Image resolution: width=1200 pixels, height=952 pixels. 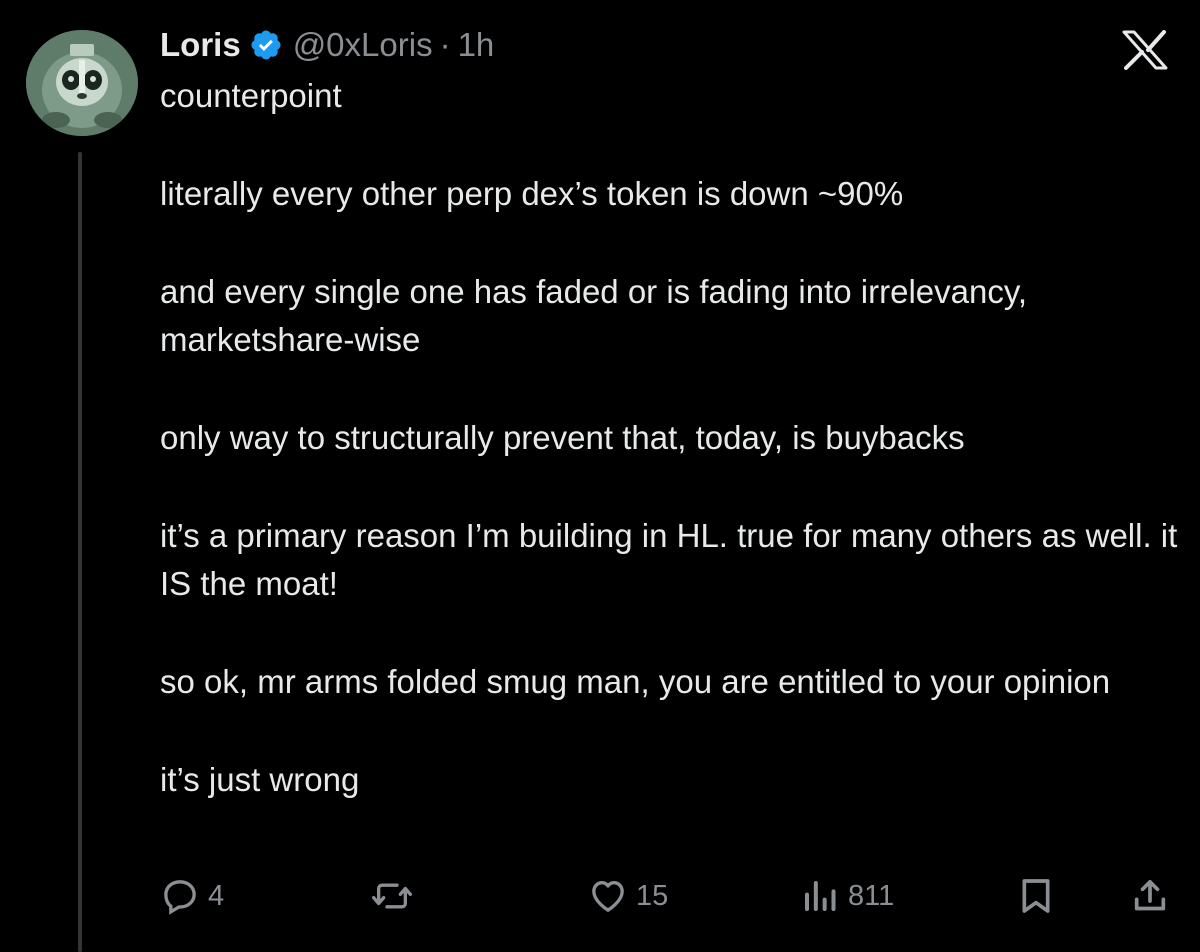 I want to click on verified-badge-icon, so click(x=266, y=45).